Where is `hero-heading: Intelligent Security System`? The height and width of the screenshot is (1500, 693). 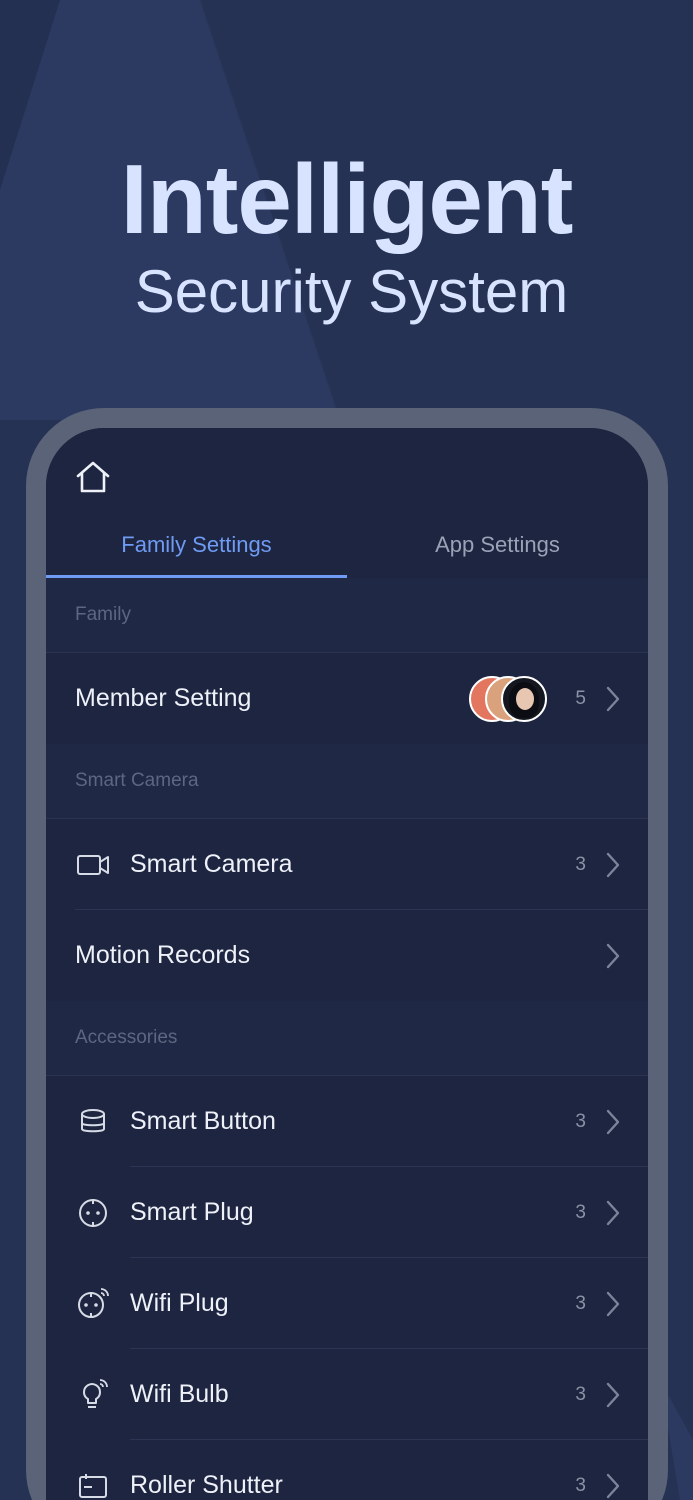
hero-heading: Intelligent Security System is located at coordinates (346, 236).